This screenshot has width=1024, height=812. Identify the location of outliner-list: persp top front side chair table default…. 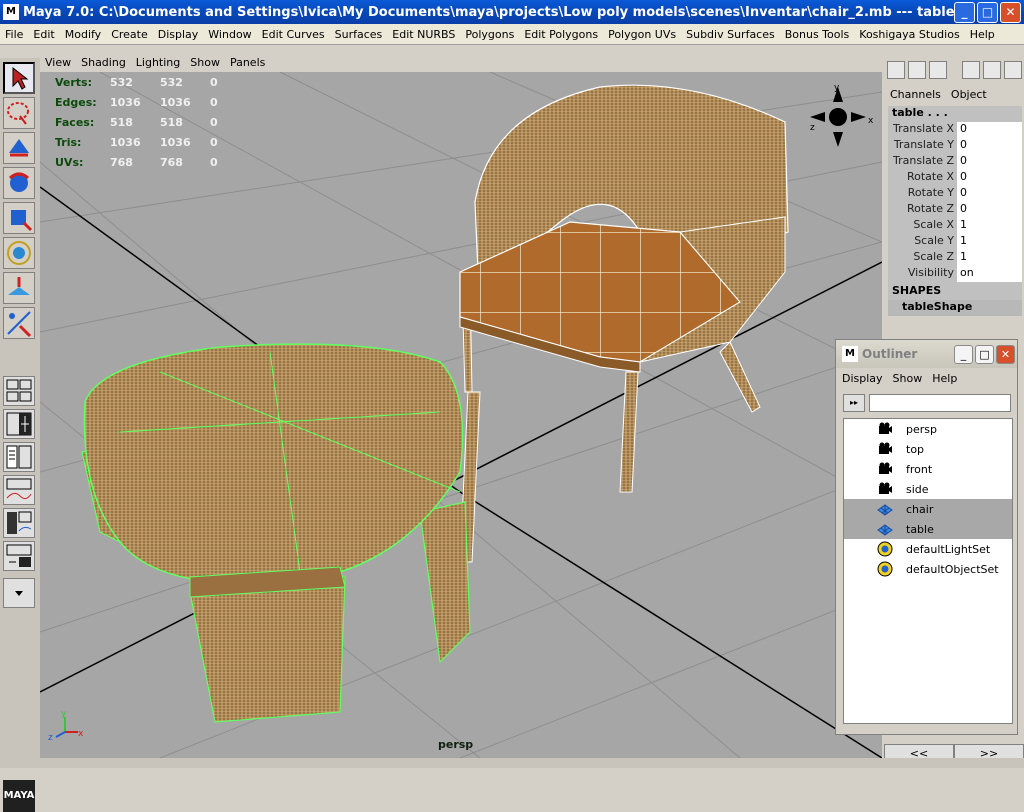
(928, 571).